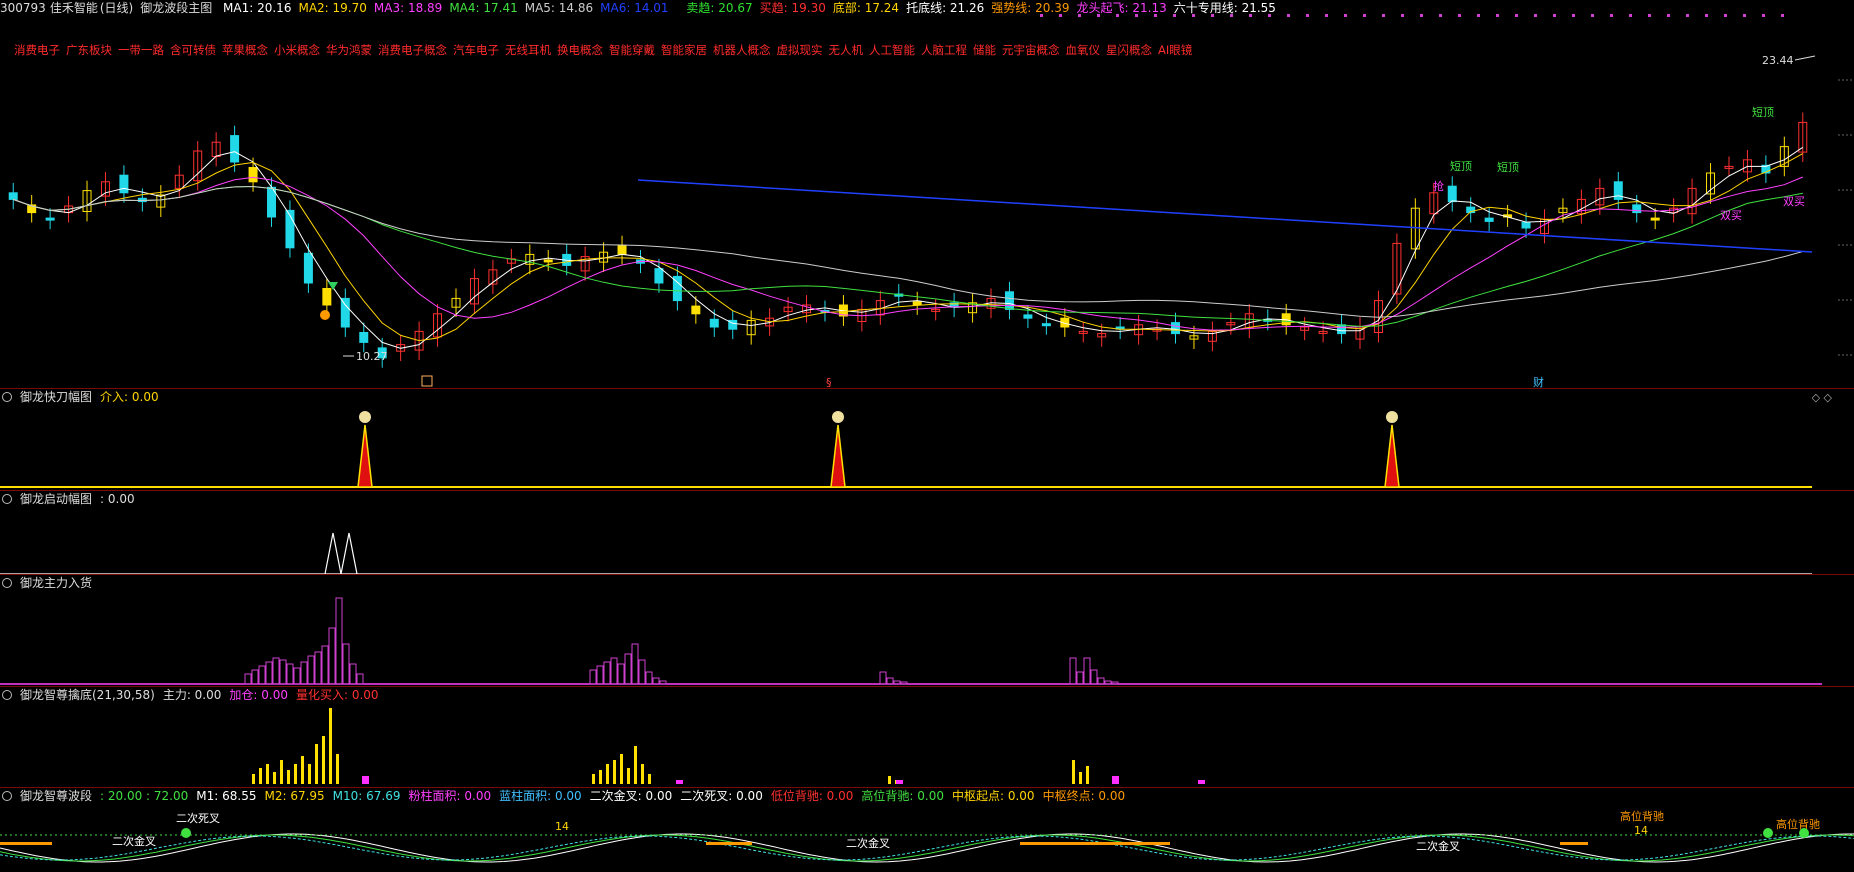 This screenshot has width=1854, height=872. Describe the element at coordinates (87, 695) in the screenshot. I see `panel-title: 御龙智尊擒底(21,30,58)` at that location.